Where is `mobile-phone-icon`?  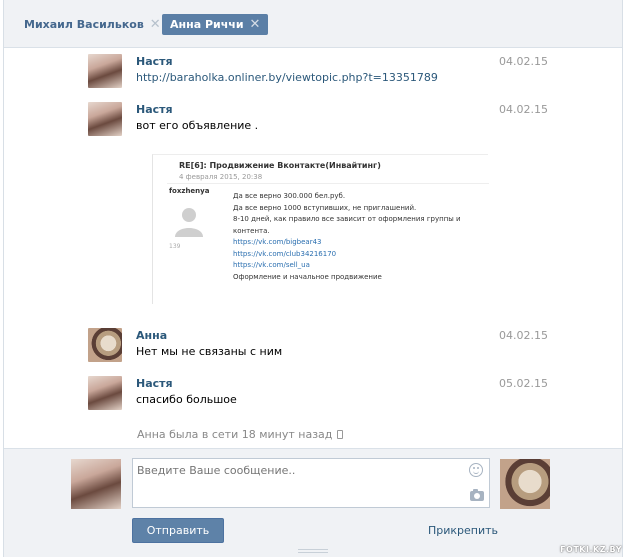 mobile-phone-icon is located at coordinates (340, 434).